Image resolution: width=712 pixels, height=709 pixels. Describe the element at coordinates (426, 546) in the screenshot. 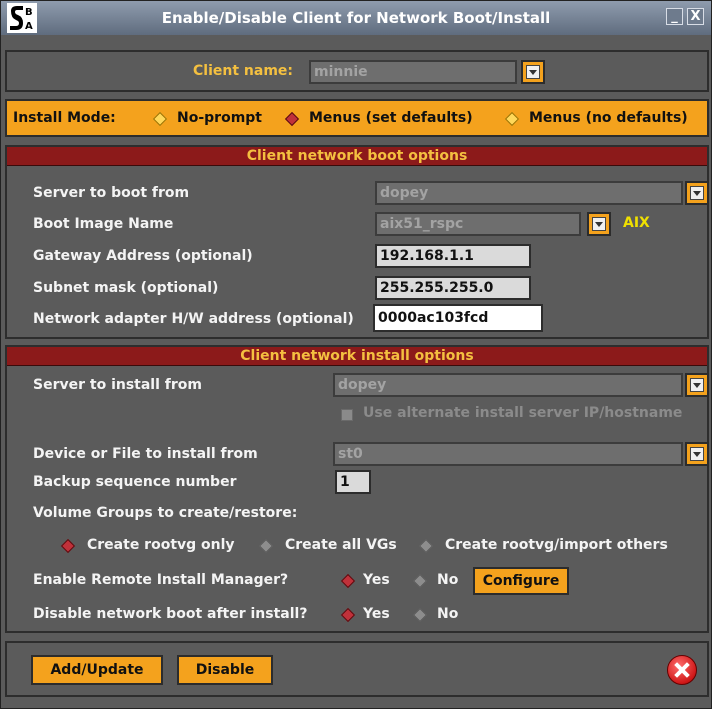

I see `vg-rootvg-import-radio` at that location.